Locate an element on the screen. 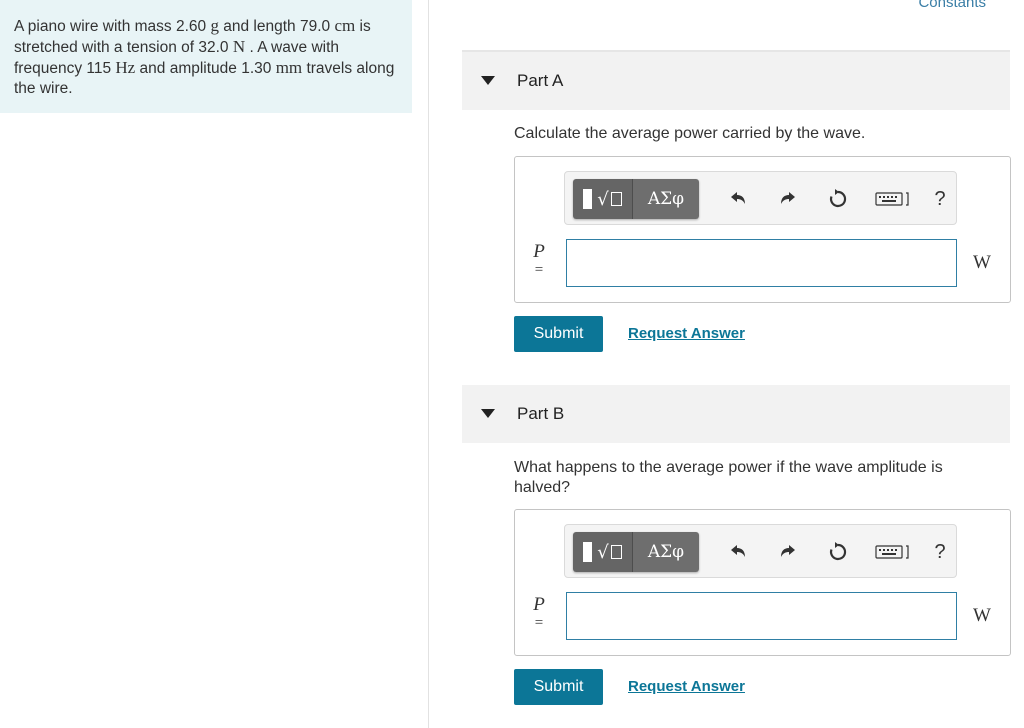 The width and height of the screenshot is (1024, 728). part-a-label: Part A is located at coordinates (540, 80).